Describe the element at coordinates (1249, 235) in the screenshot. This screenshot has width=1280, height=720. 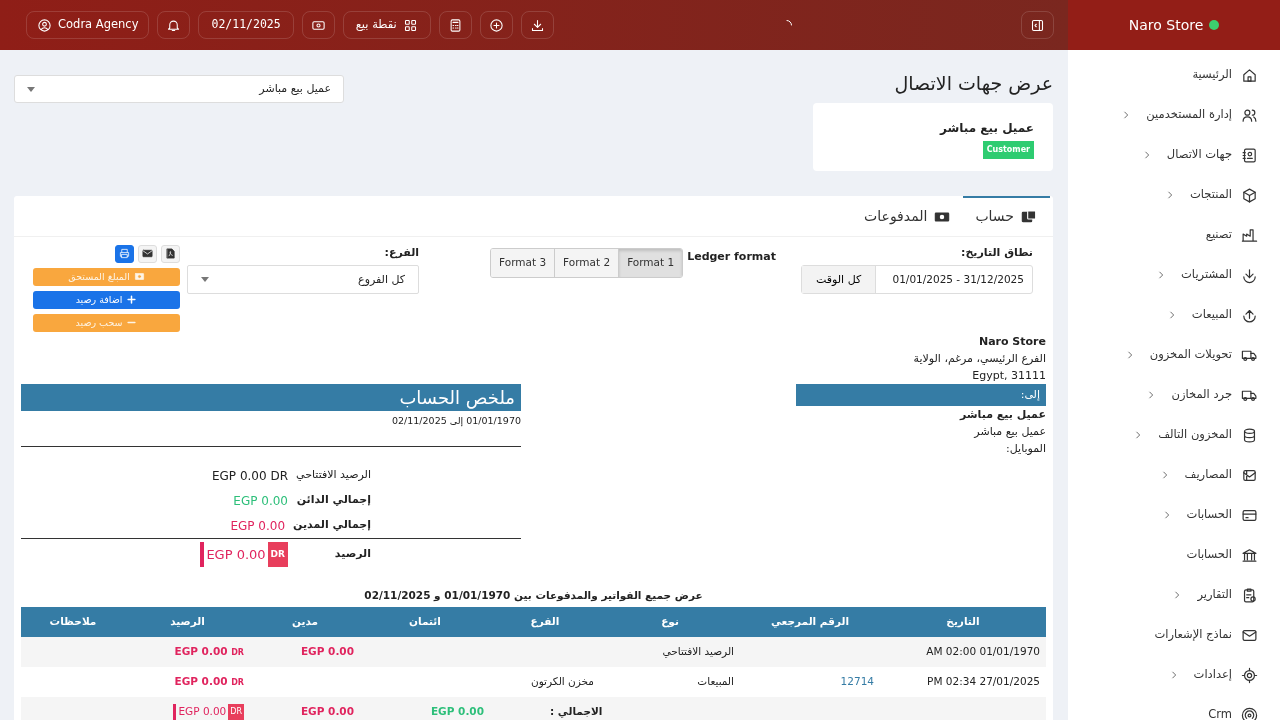
I see `factory-icon` at that location.